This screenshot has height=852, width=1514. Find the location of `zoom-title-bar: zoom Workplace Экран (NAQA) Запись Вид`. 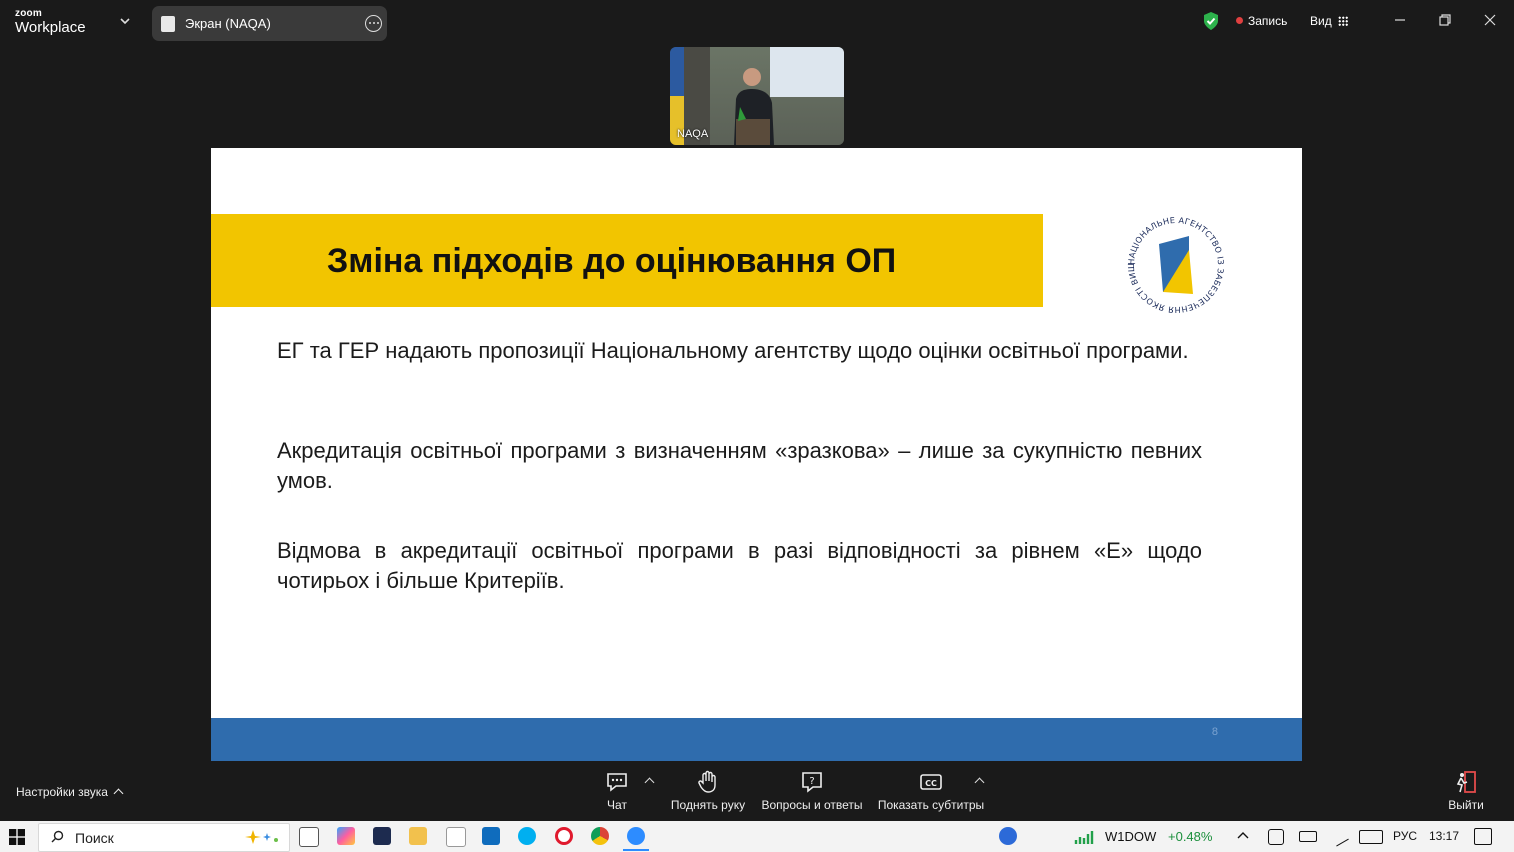

zoom-title-bar: zoom Workplace Экран (NAQA) Запись Вид is located at coordinates (757, 22).